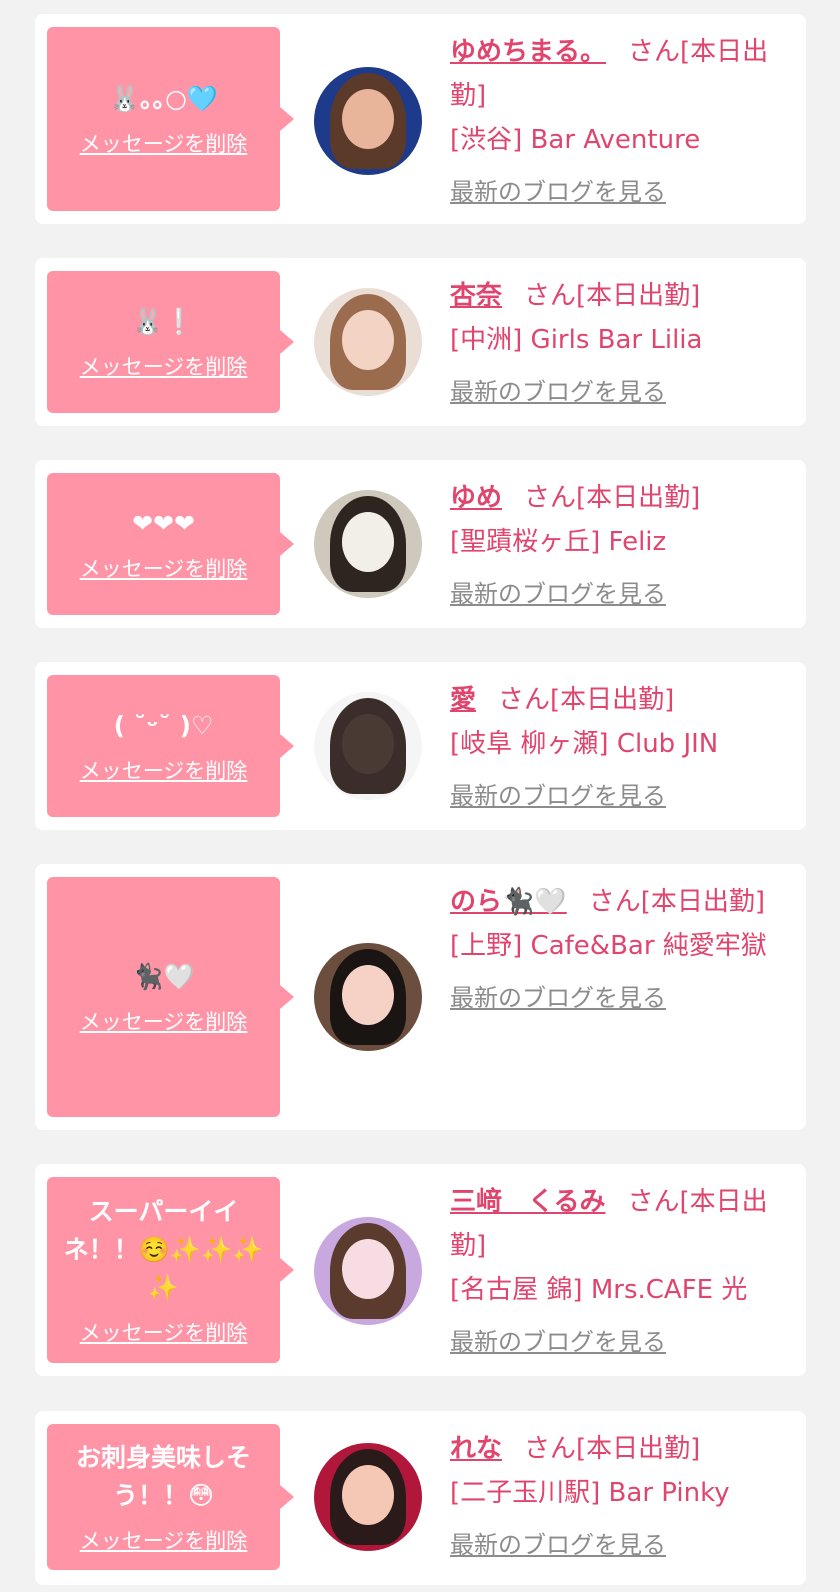  Describe the element at coordinates (527, 1202) in the screenshot. I see `cast-name-link: 三﨑 くるみ` at that location.